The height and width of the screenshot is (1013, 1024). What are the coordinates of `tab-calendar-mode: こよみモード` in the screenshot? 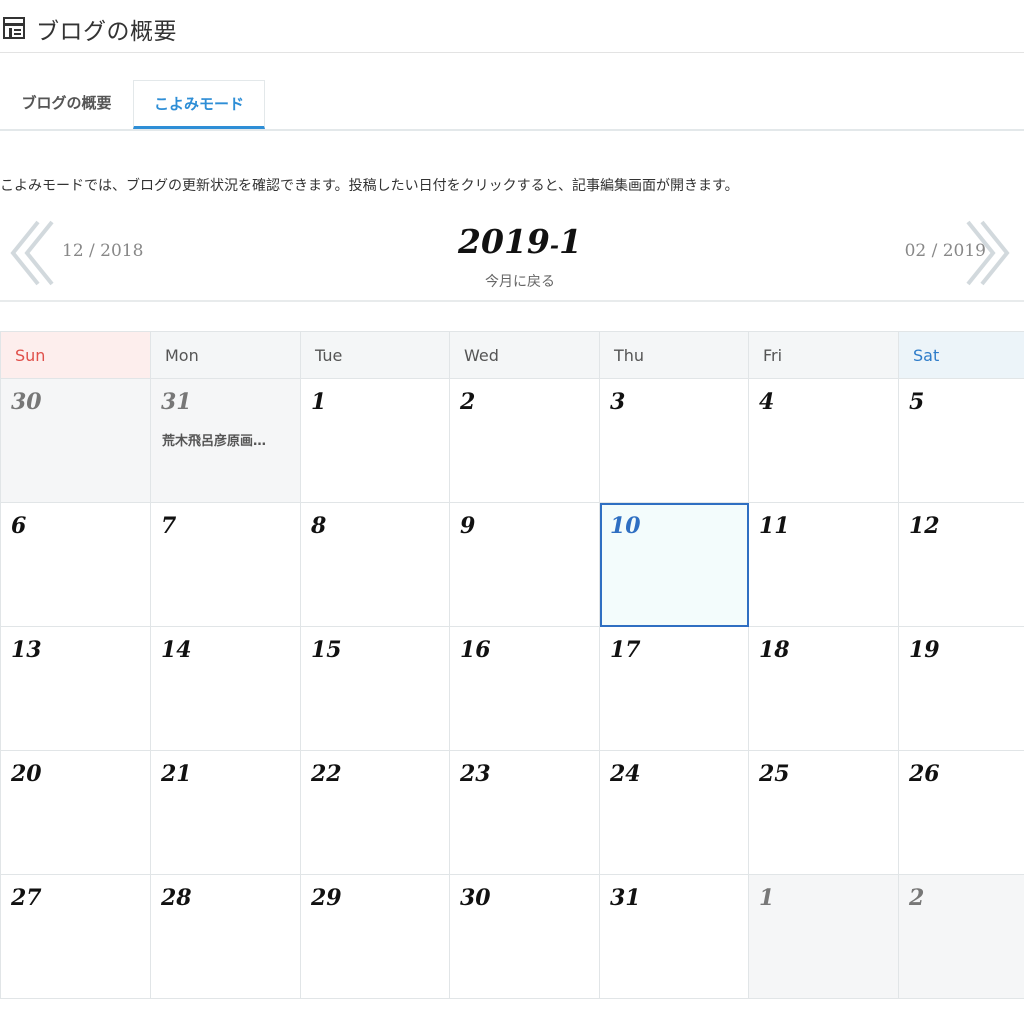 It's located at (199, 104).